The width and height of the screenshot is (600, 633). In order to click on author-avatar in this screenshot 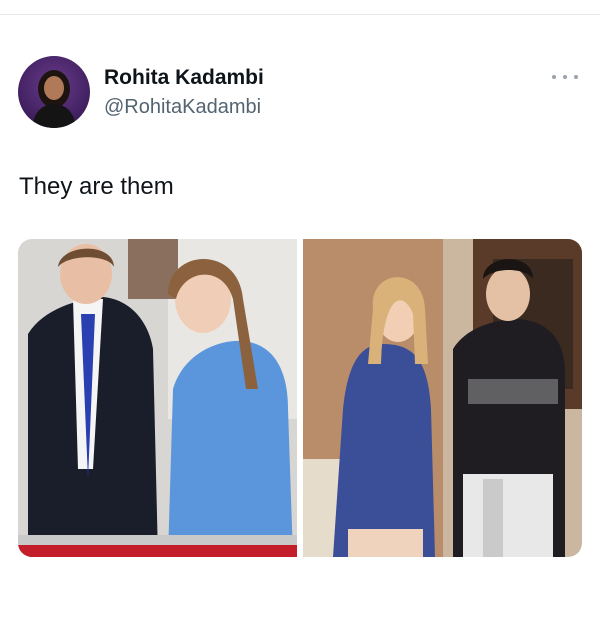, I will do `click(54, 92)`.